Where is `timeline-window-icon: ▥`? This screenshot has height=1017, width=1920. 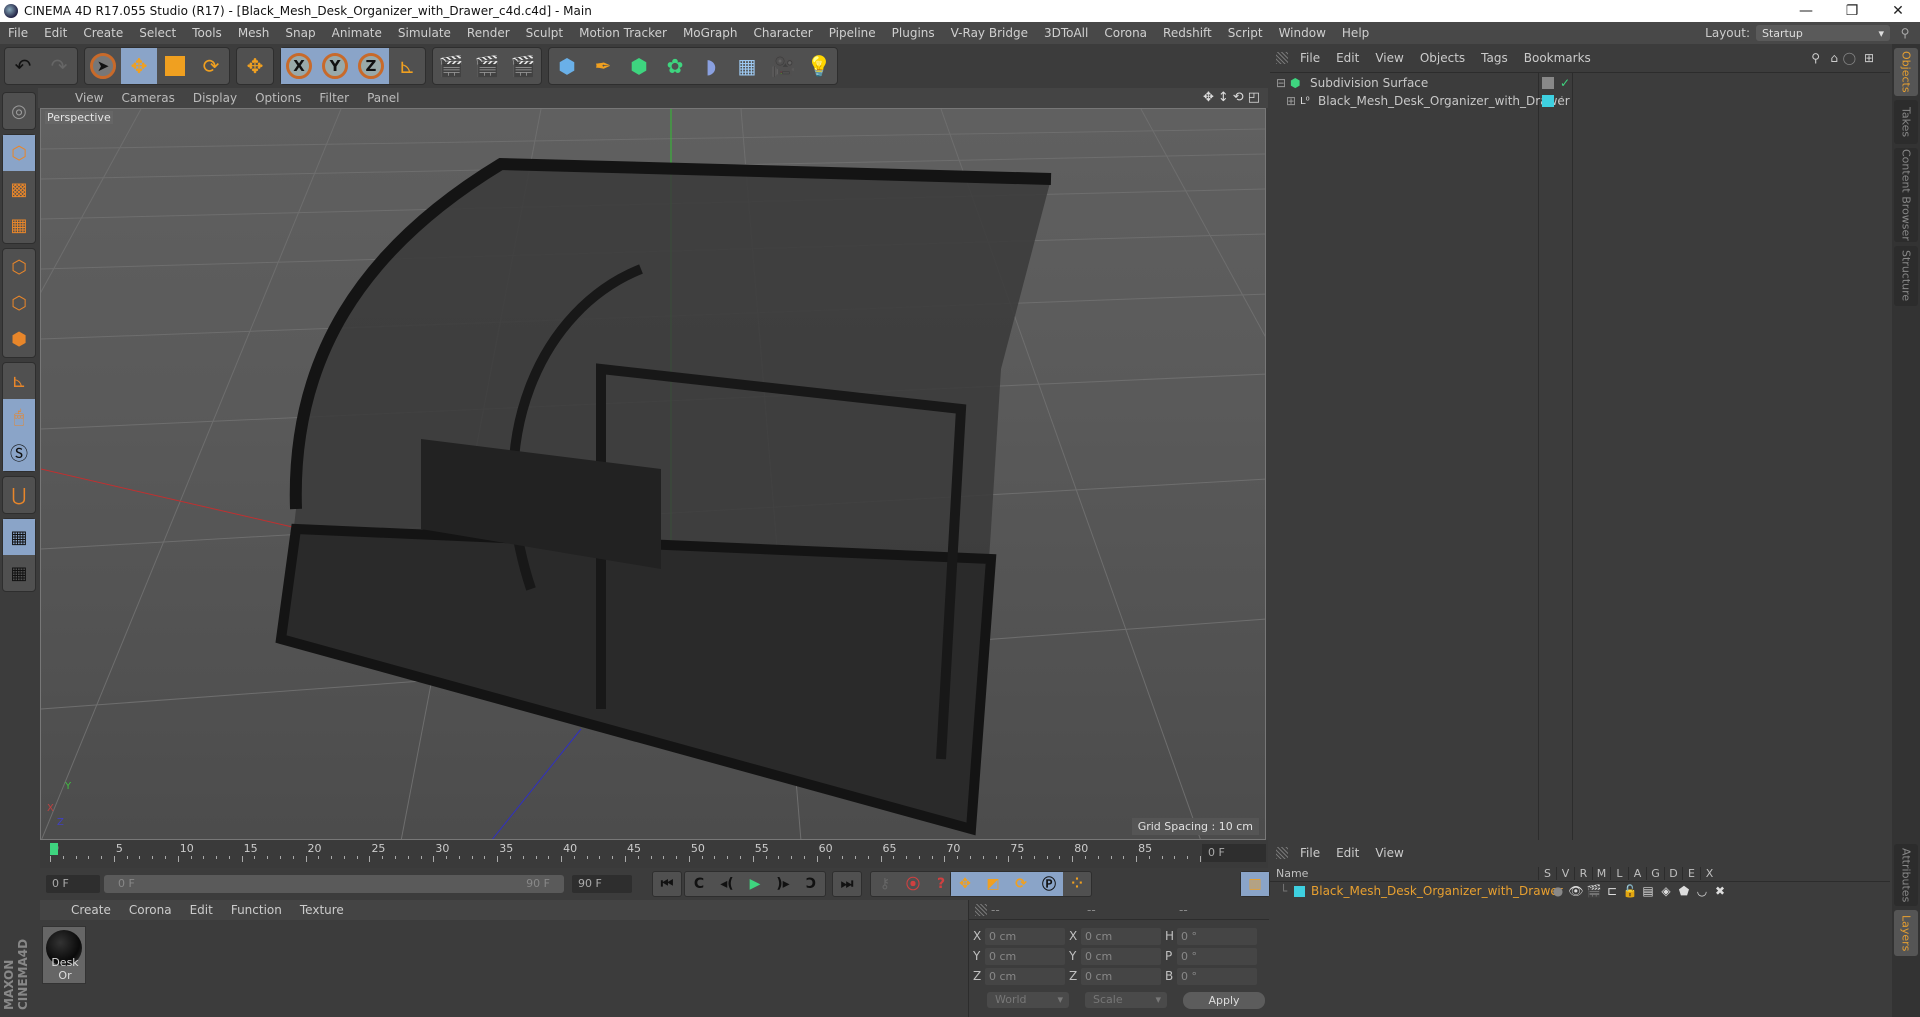
timeline-window-icon: ▥ is located at coordinates (1255, 884).